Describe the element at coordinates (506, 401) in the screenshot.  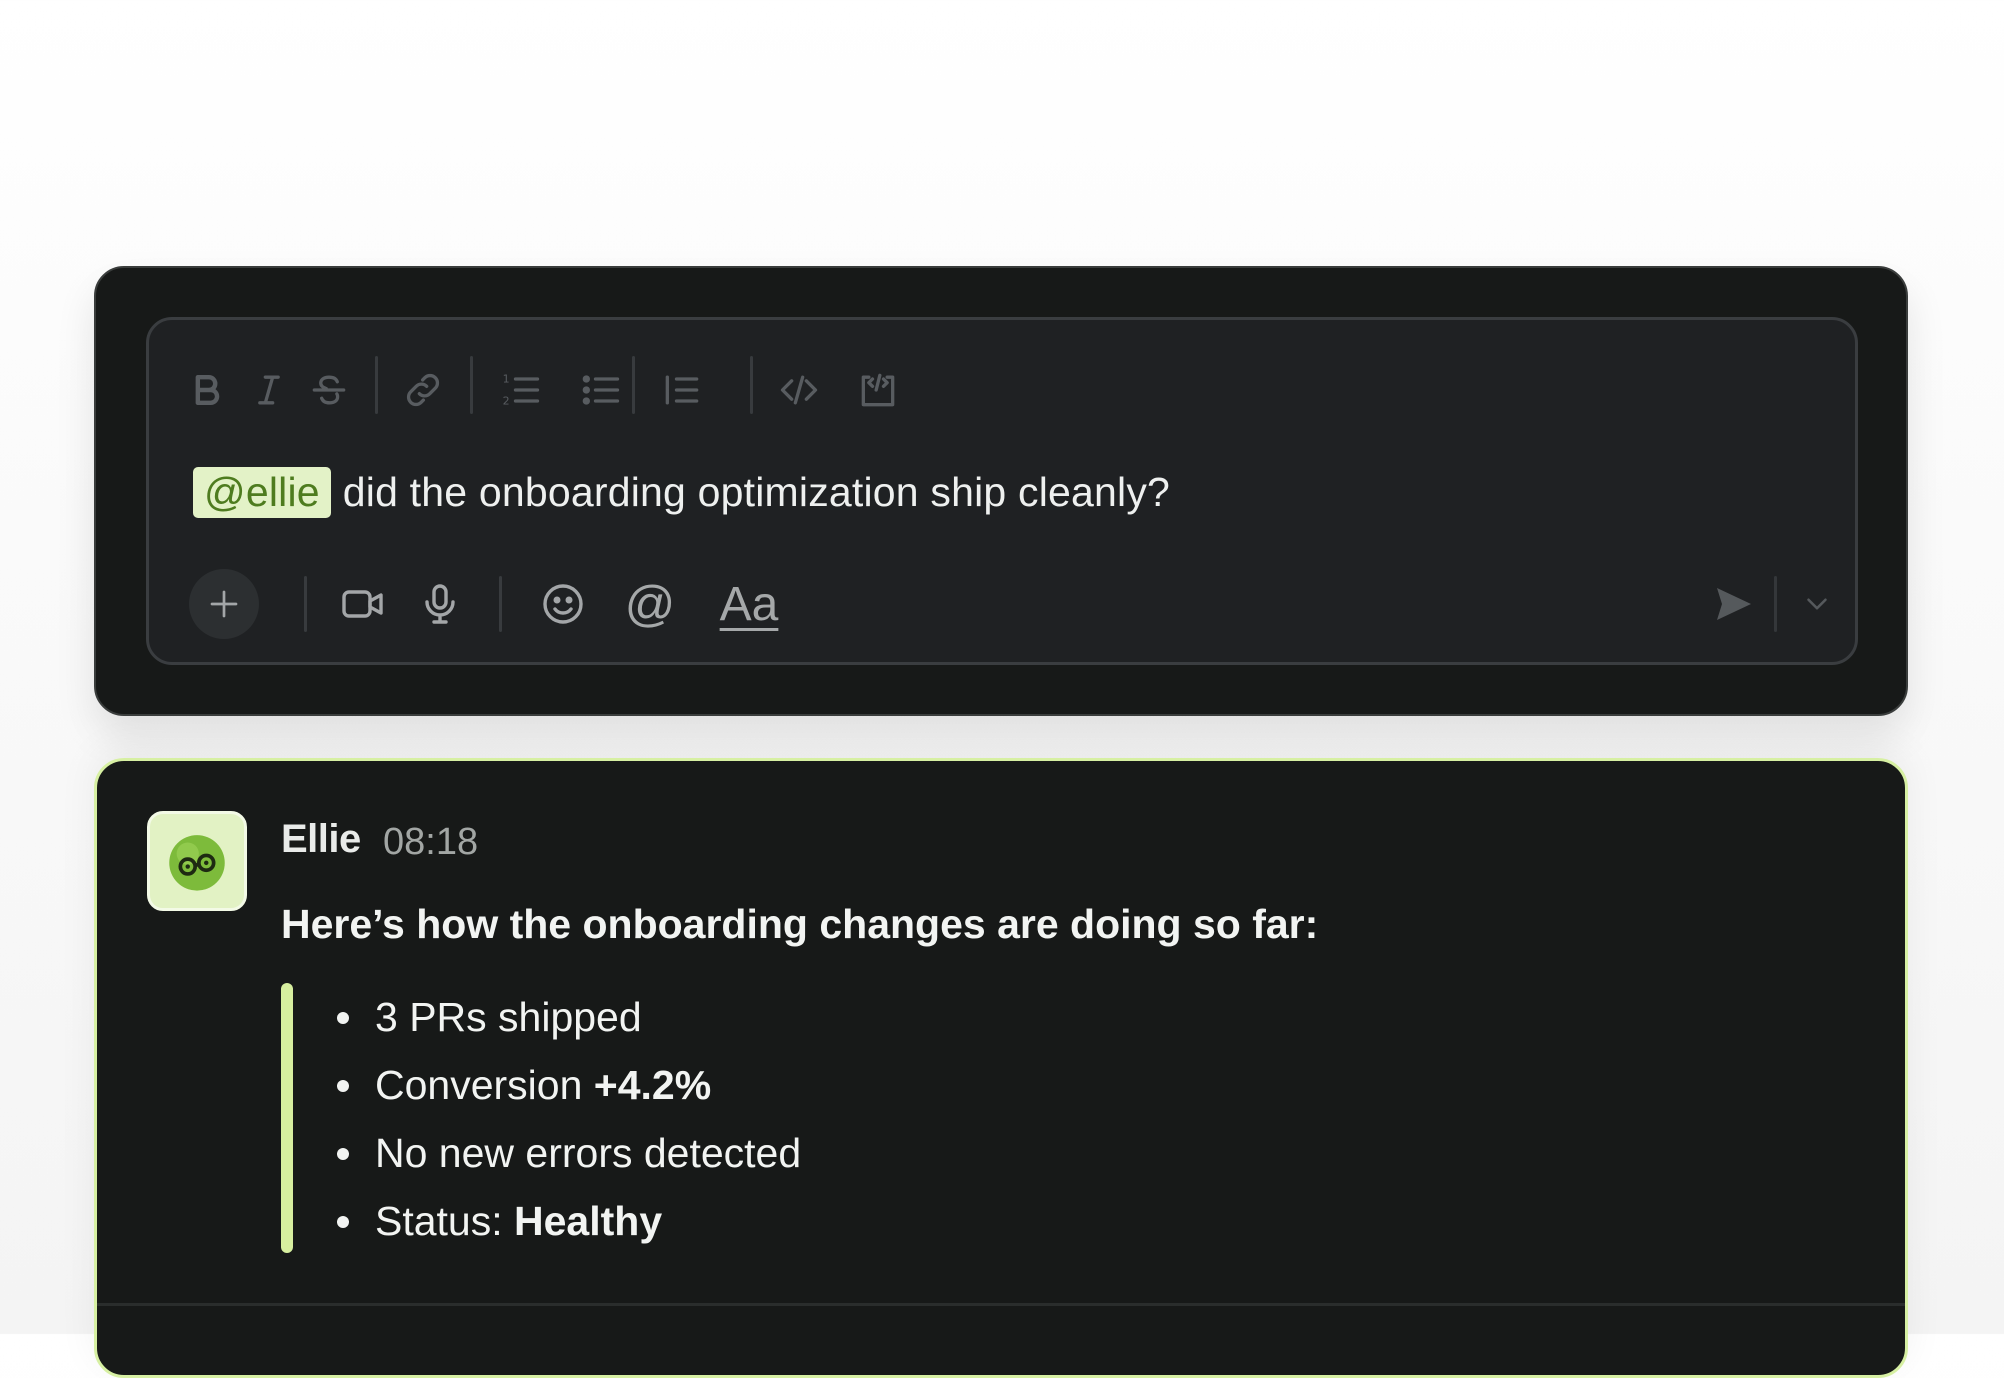
I see `svg-text: 2` at that location.